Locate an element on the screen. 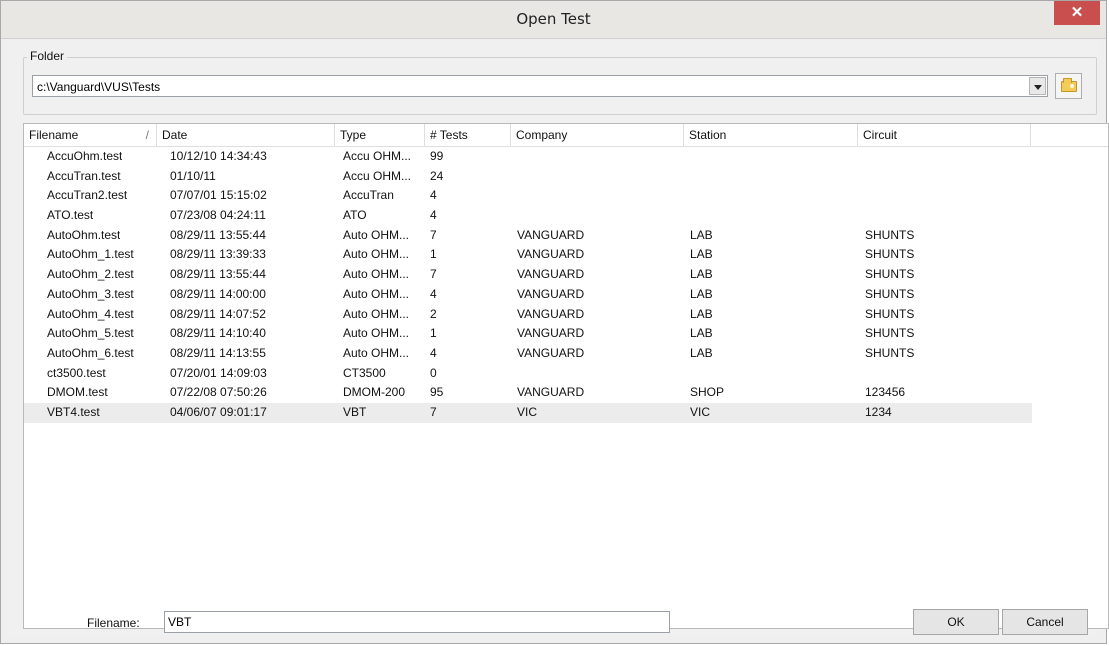 The height and width of the screenshot is (646, 1109). cell-type: CT3500 is located at coordinates (364, 372).